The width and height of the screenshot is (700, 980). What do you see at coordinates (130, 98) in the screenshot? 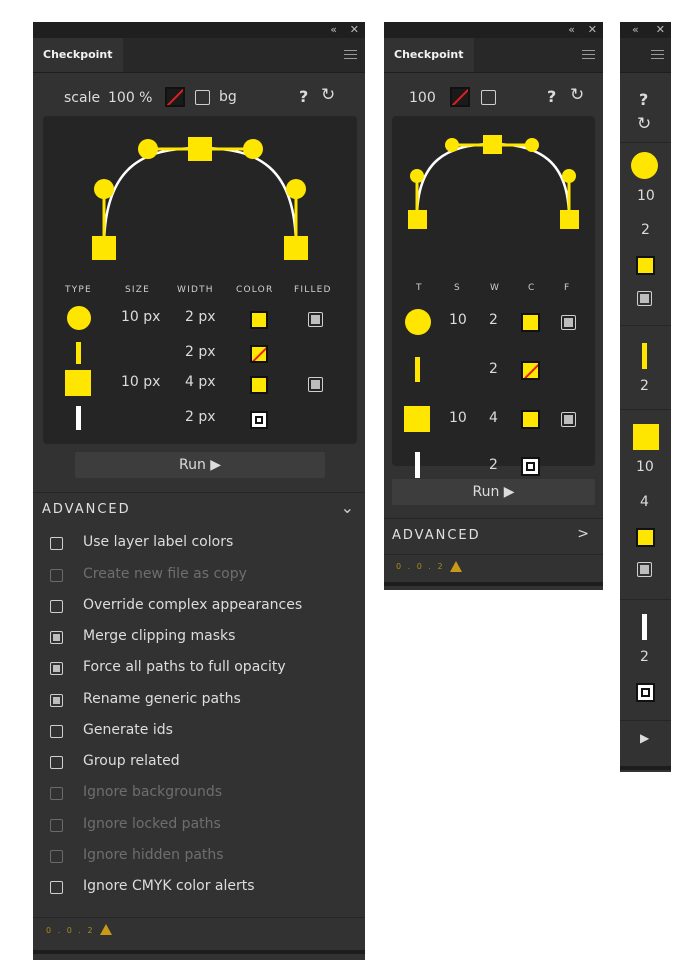
I see `scale-value: 100 %` at bounding box center [130, 98].